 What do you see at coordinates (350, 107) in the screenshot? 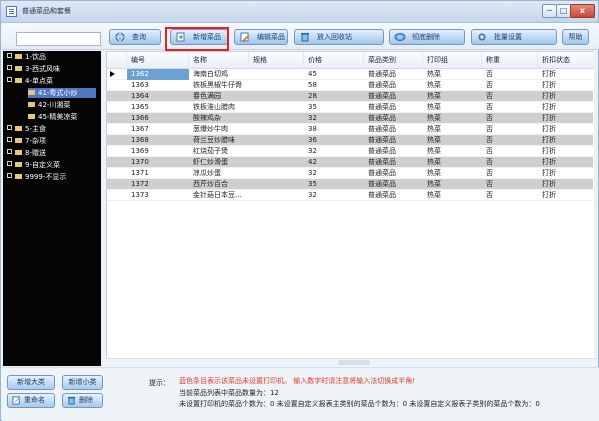
I see `table-row: 1365 铁板淮山腊肉 35 普通菜品 热菜 否 打折` at bounding box center [350, 107].